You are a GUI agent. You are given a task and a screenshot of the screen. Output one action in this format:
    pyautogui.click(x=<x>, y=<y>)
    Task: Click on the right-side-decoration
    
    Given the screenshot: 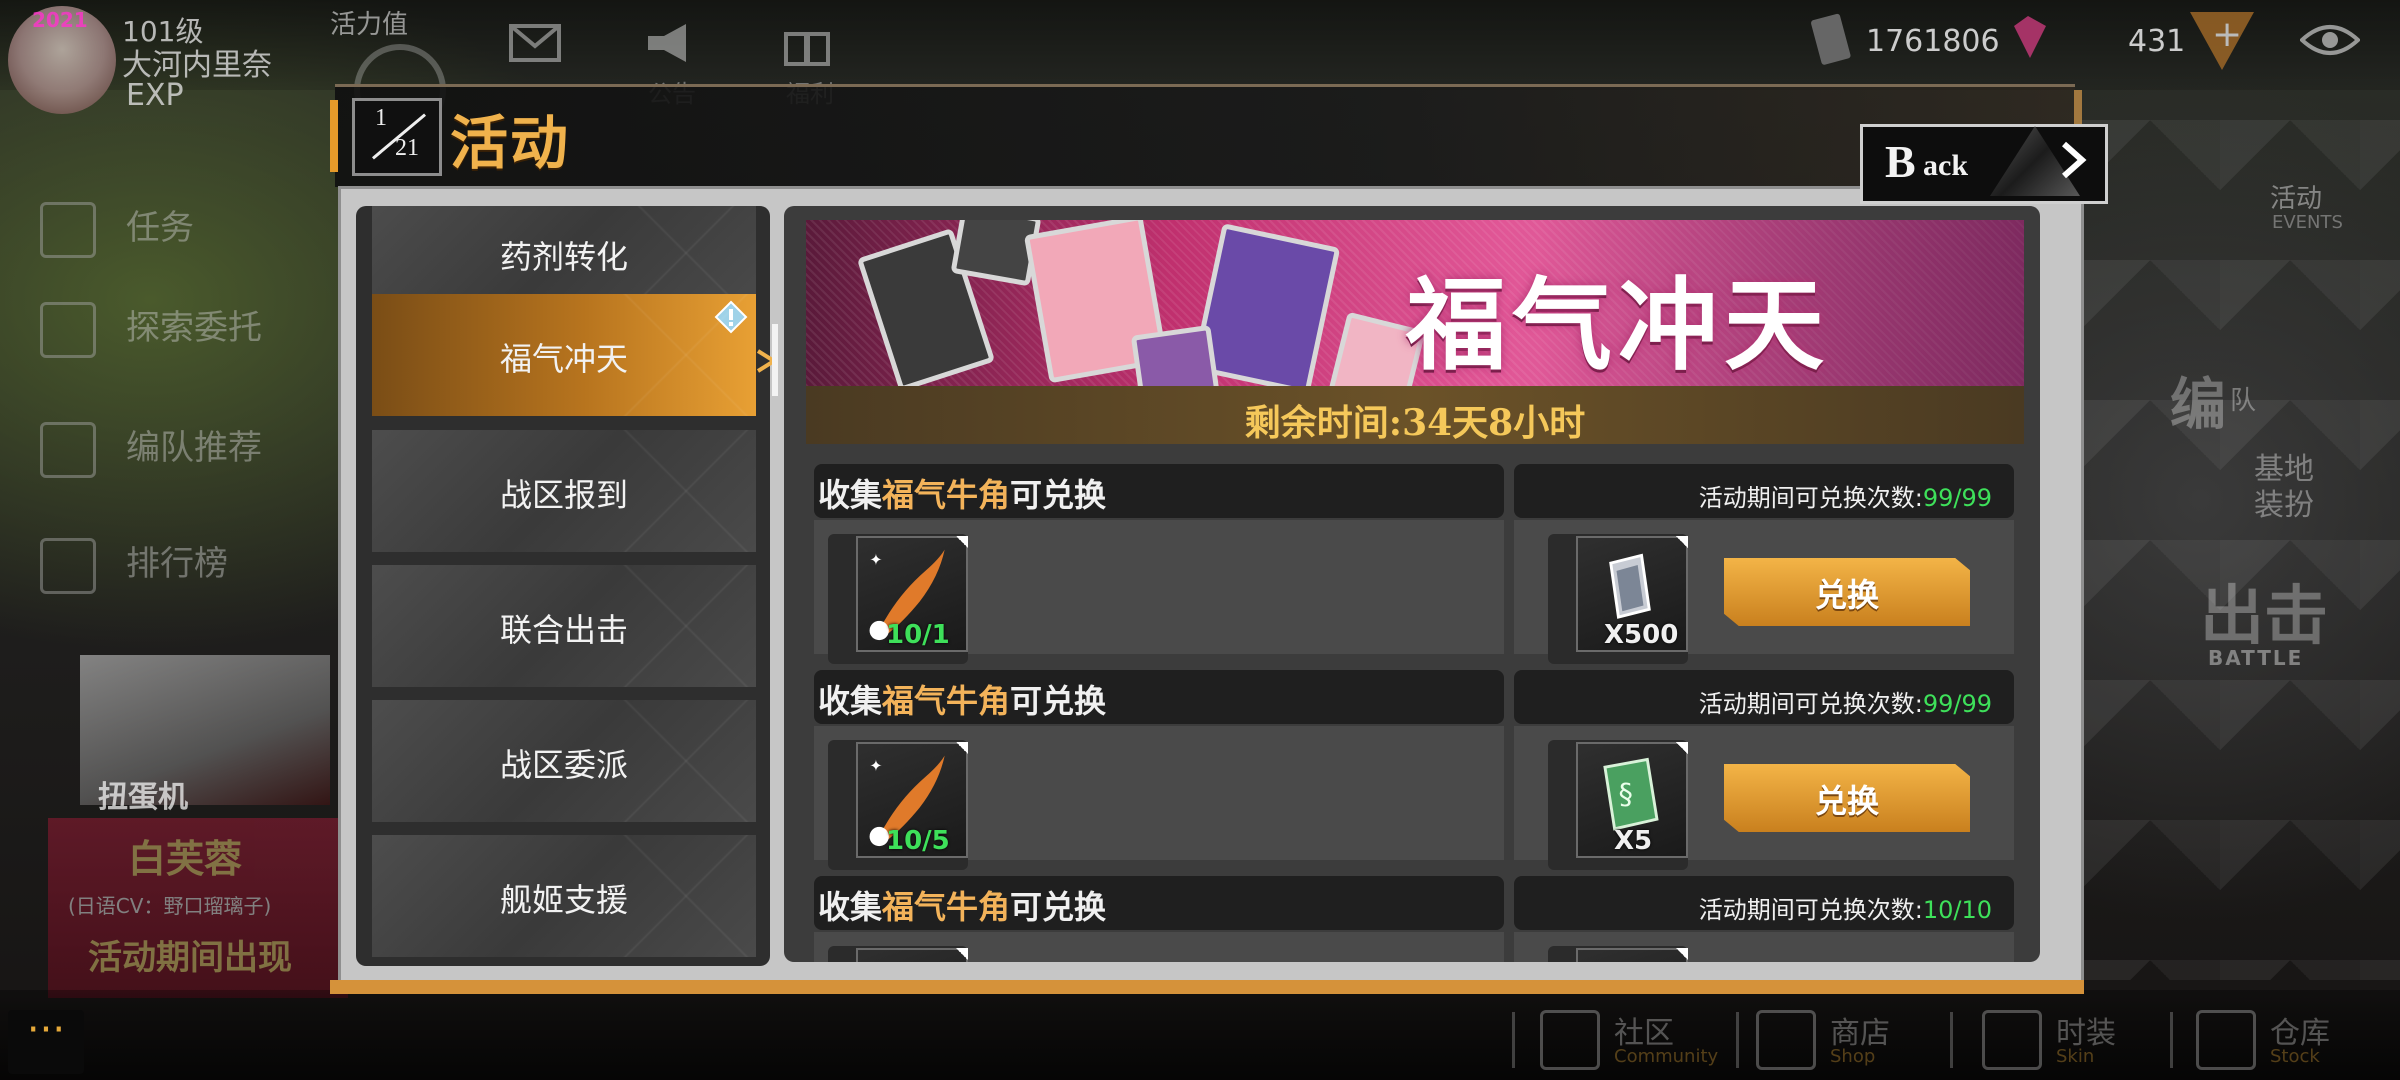 What is the action you would take?
    pyautogui.click(x=2240, y=550)
    